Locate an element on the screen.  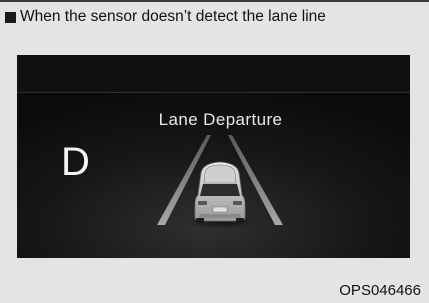
figure-code: OPS046466 is located at coordinates (380, 290).